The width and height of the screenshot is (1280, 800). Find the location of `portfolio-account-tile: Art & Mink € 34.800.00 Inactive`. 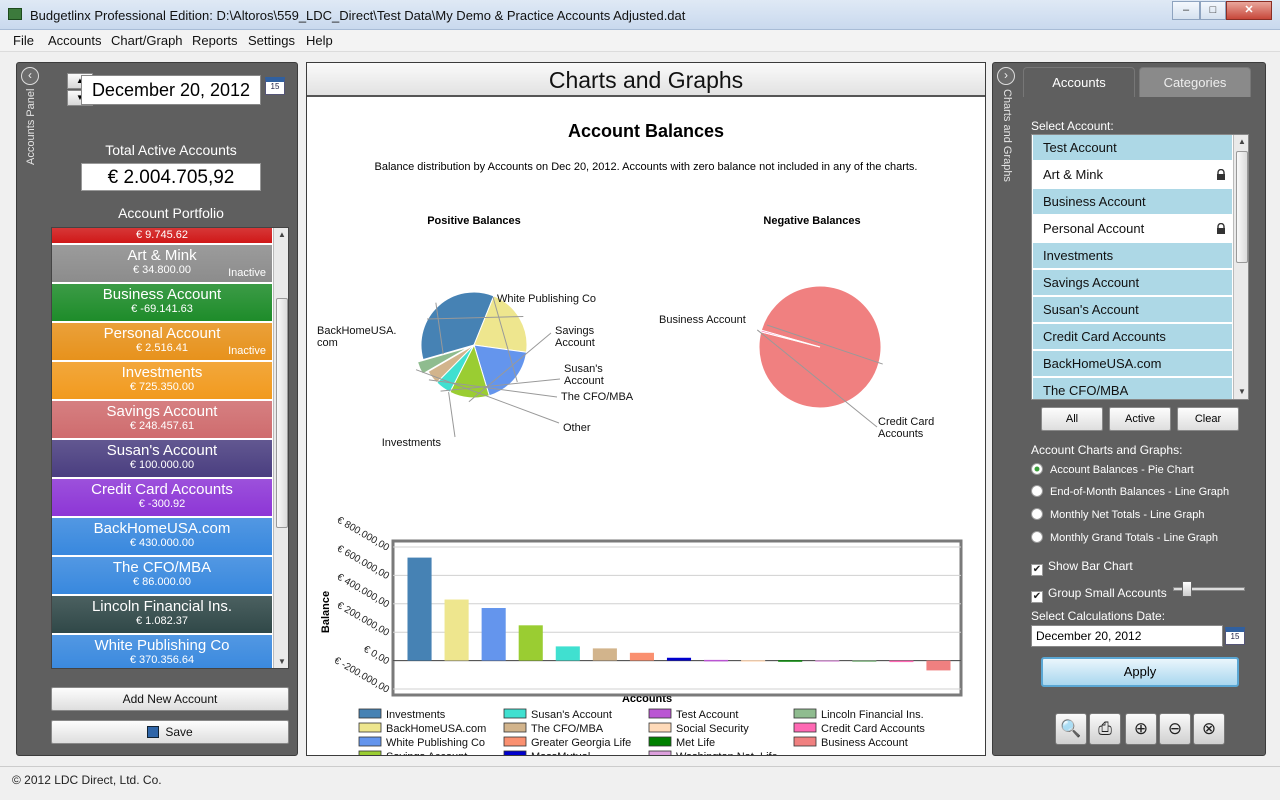

portfolio-account-tile: Art & Mink € 34.800.00 Inactive is located at coordinates (162, 264).